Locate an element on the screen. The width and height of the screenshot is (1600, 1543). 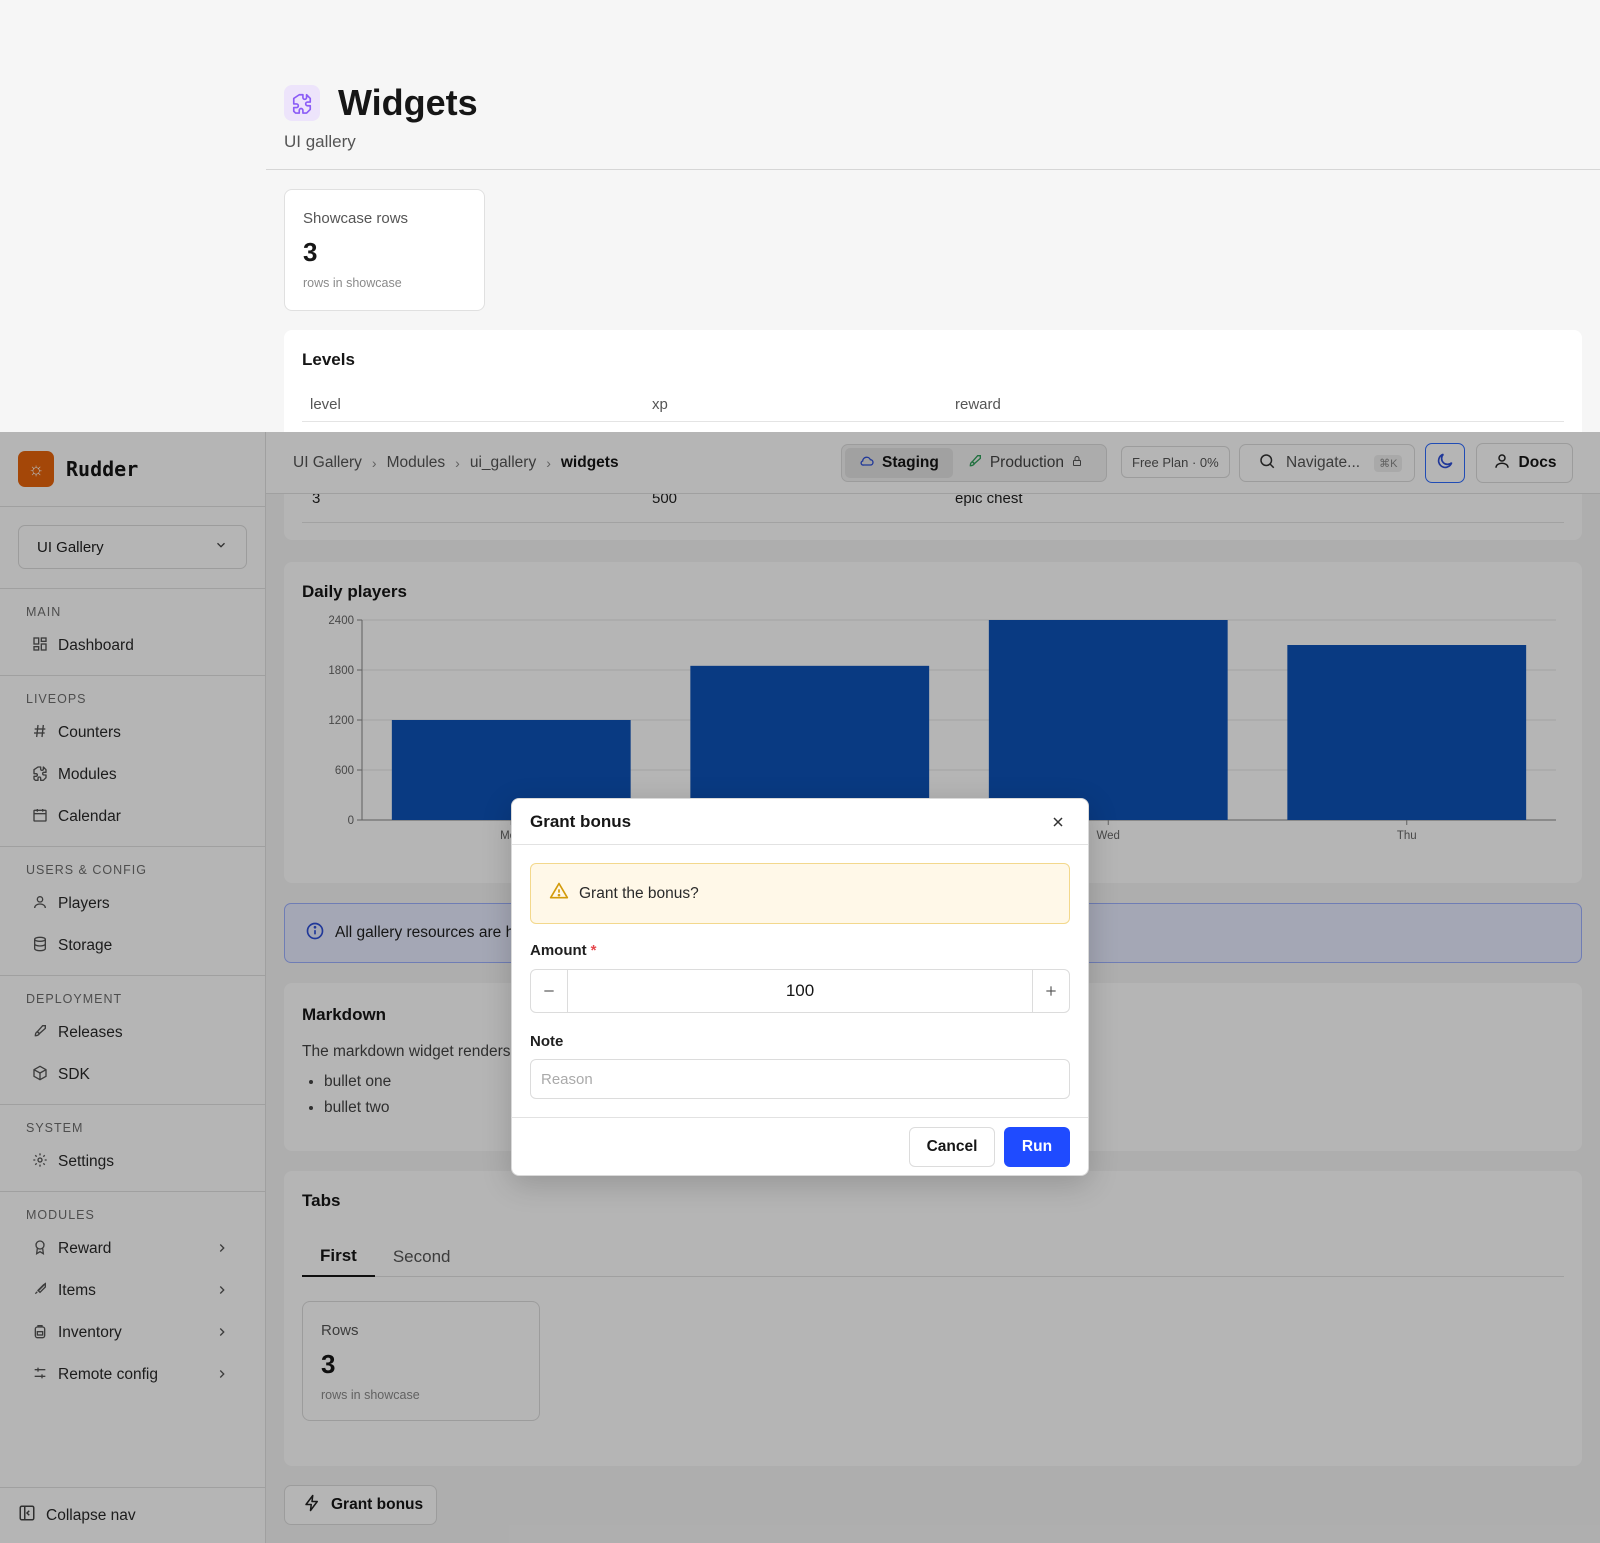
header-divider is located at coordinates (933, 169).